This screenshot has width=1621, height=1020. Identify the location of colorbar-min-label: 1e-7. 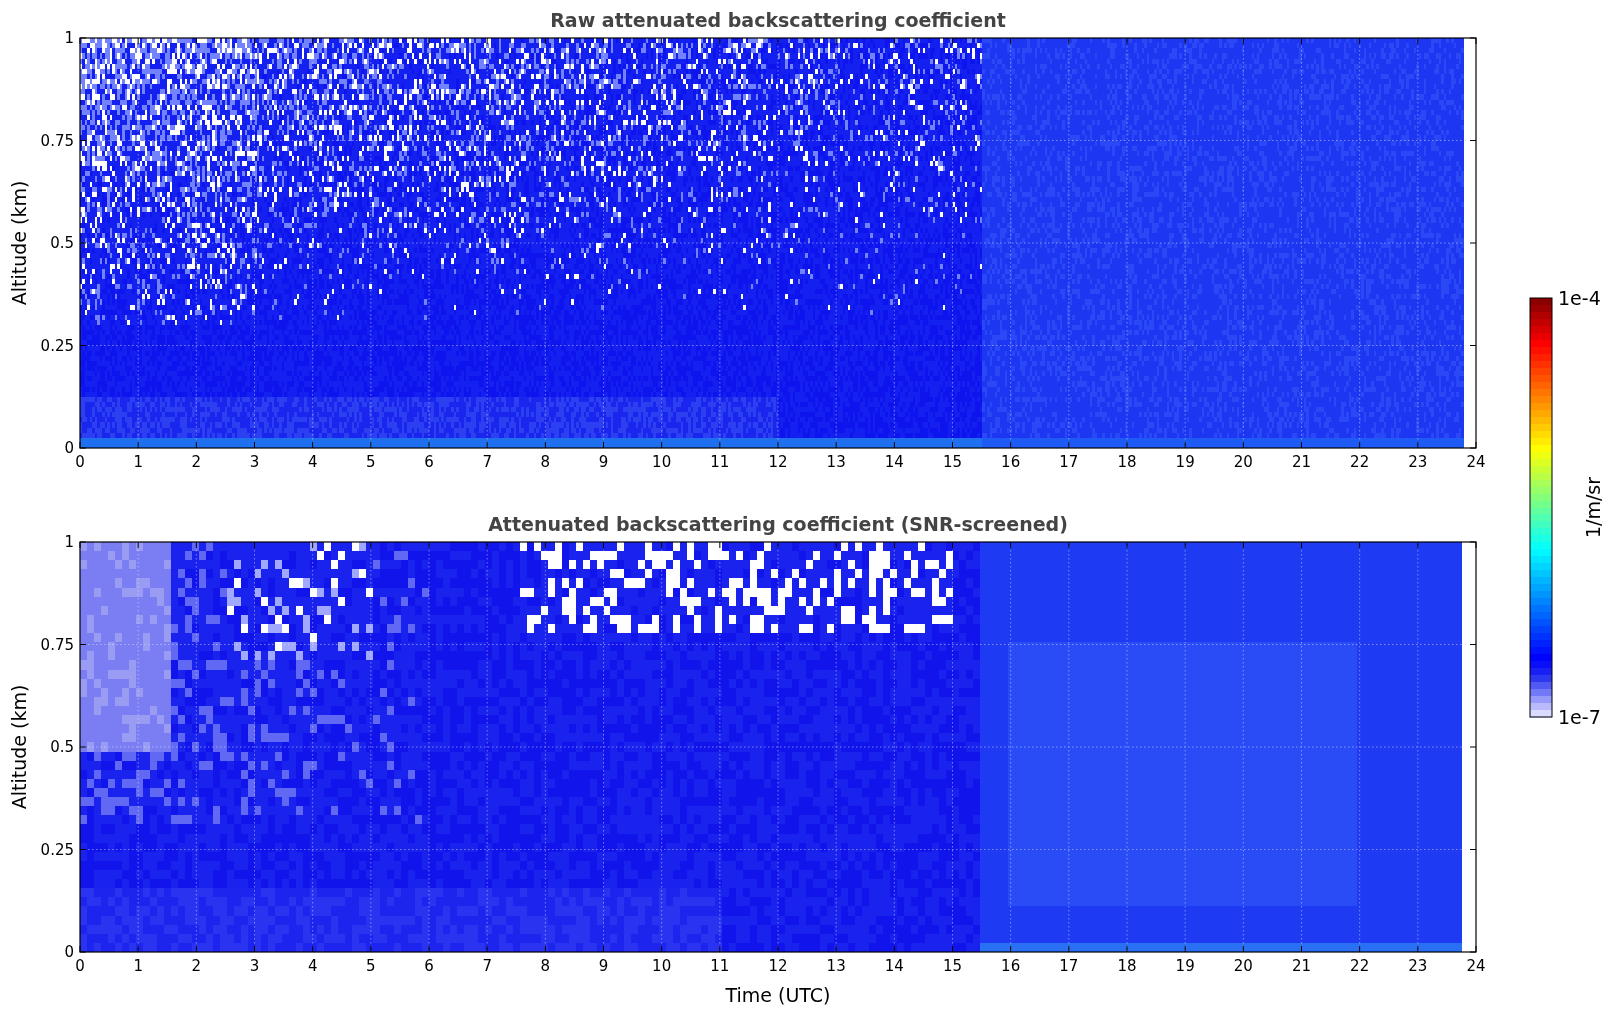
(1579, 717).